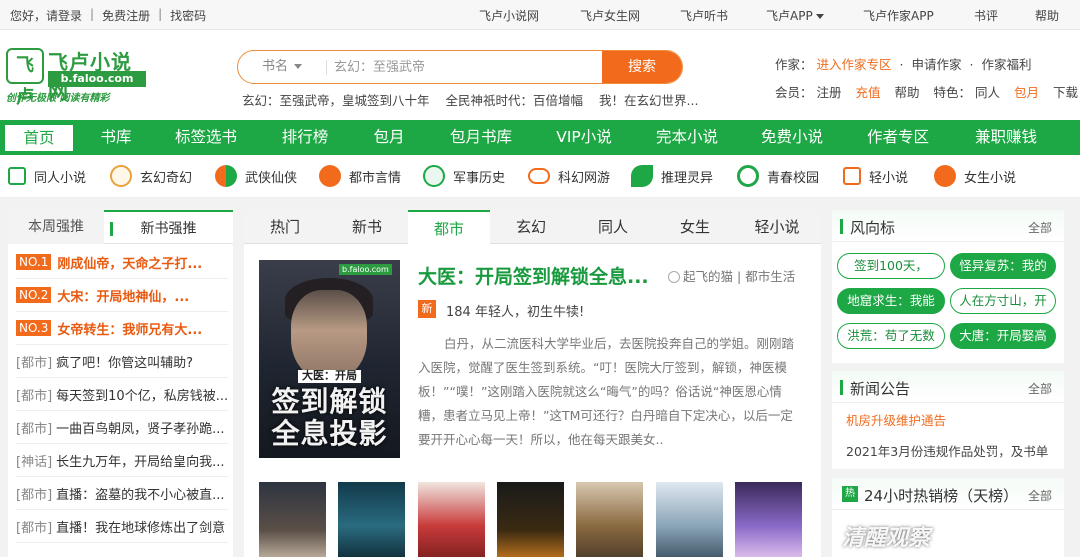 The width and height of the screenshot is (1080, 557). I want to click on nav-vip: VIP小说, so click(584, 137).